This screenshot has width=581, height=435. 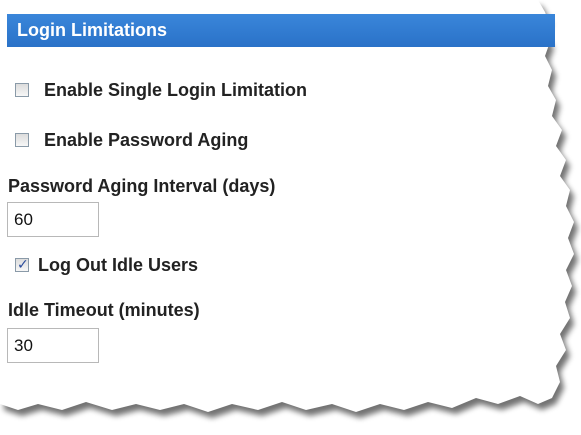 I want to click on password-aging-option: Enable Password Aging, so click(x=131, y=140).